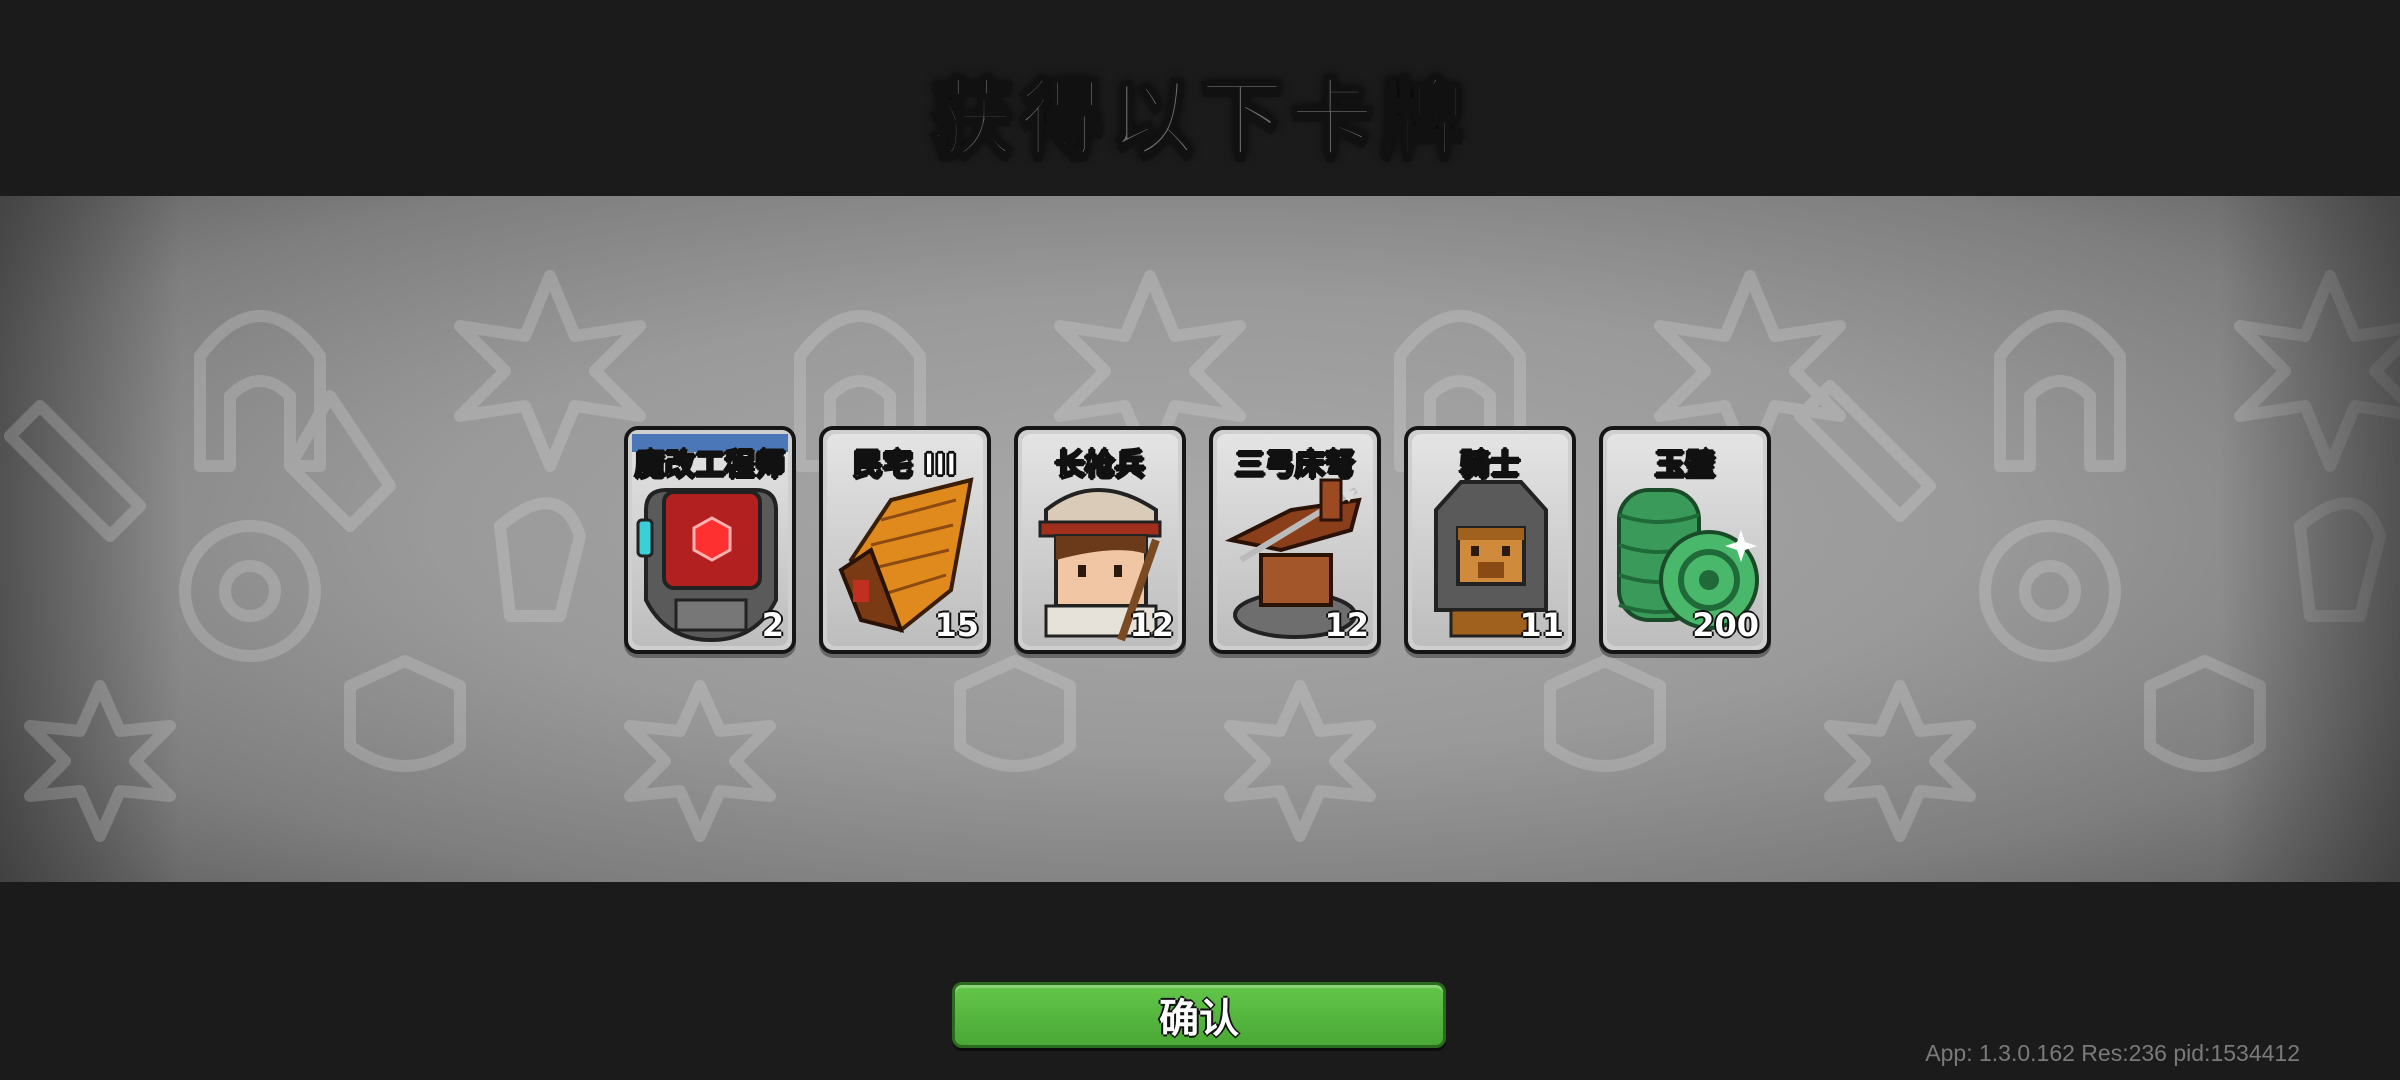 The image size is (2400, 1080). Describe the element at coordinates (1685, 465) in the screenshot. I see `card-name: 玉璧` at that location.